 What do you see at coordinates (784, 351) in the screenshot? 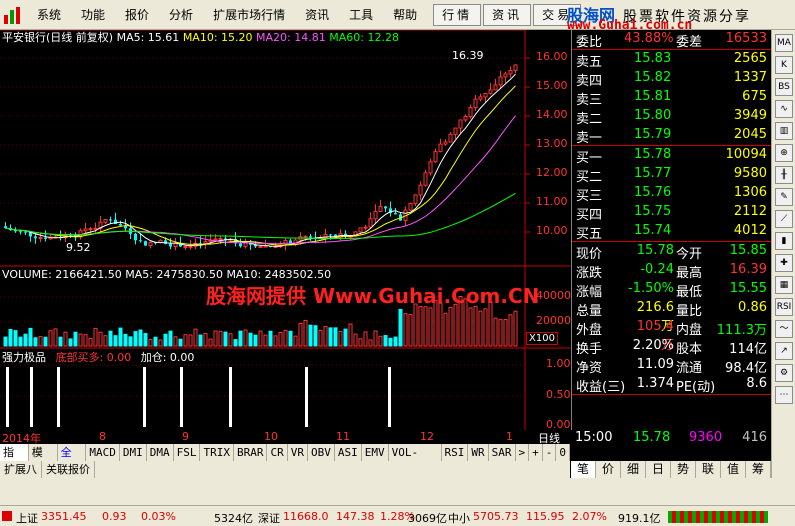
I see `arrow-icon: ↗` at bounding box center [784, 351].